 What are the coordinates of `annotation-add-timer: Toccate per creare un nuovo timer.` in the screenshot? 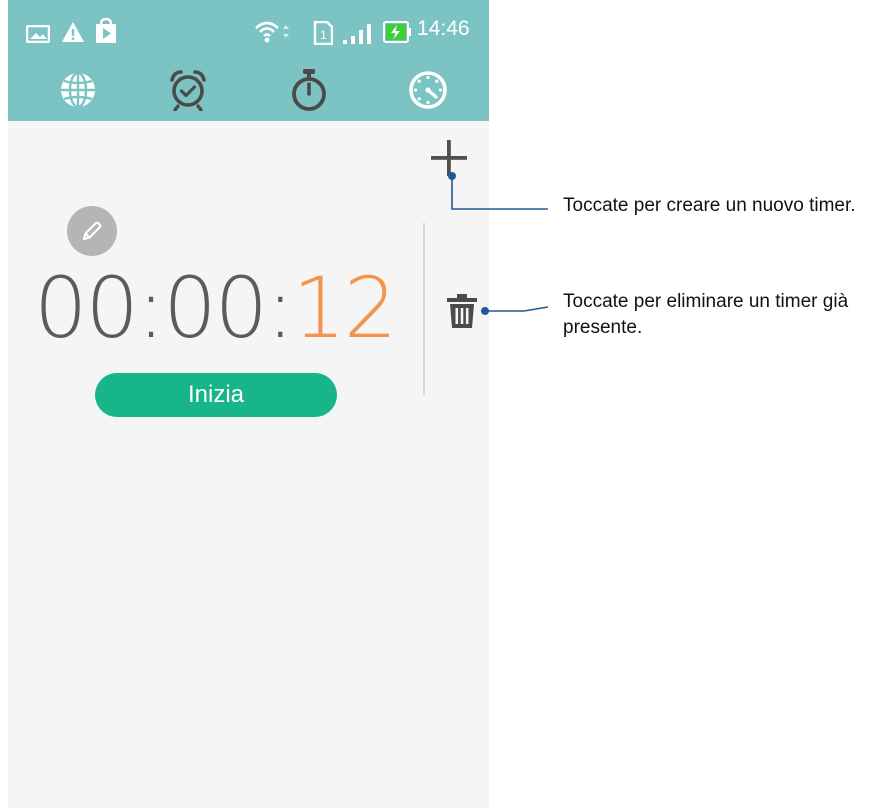 It's located at (709, 205).